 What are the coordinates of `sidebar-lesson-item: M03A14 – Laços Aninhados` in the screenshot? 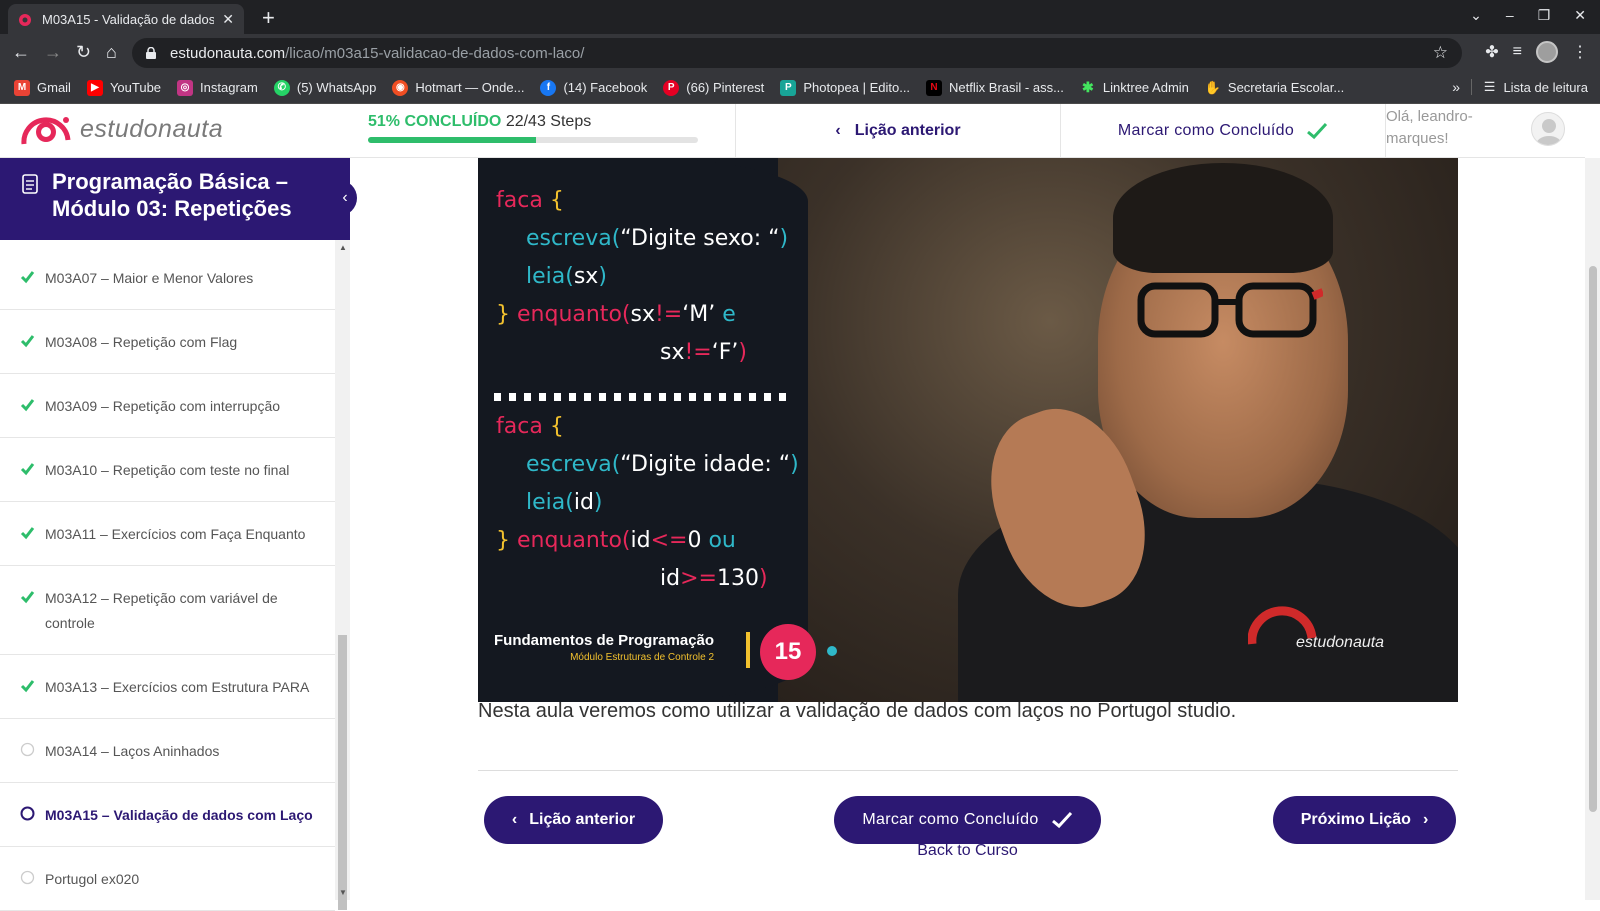 It's located at (167, 751).